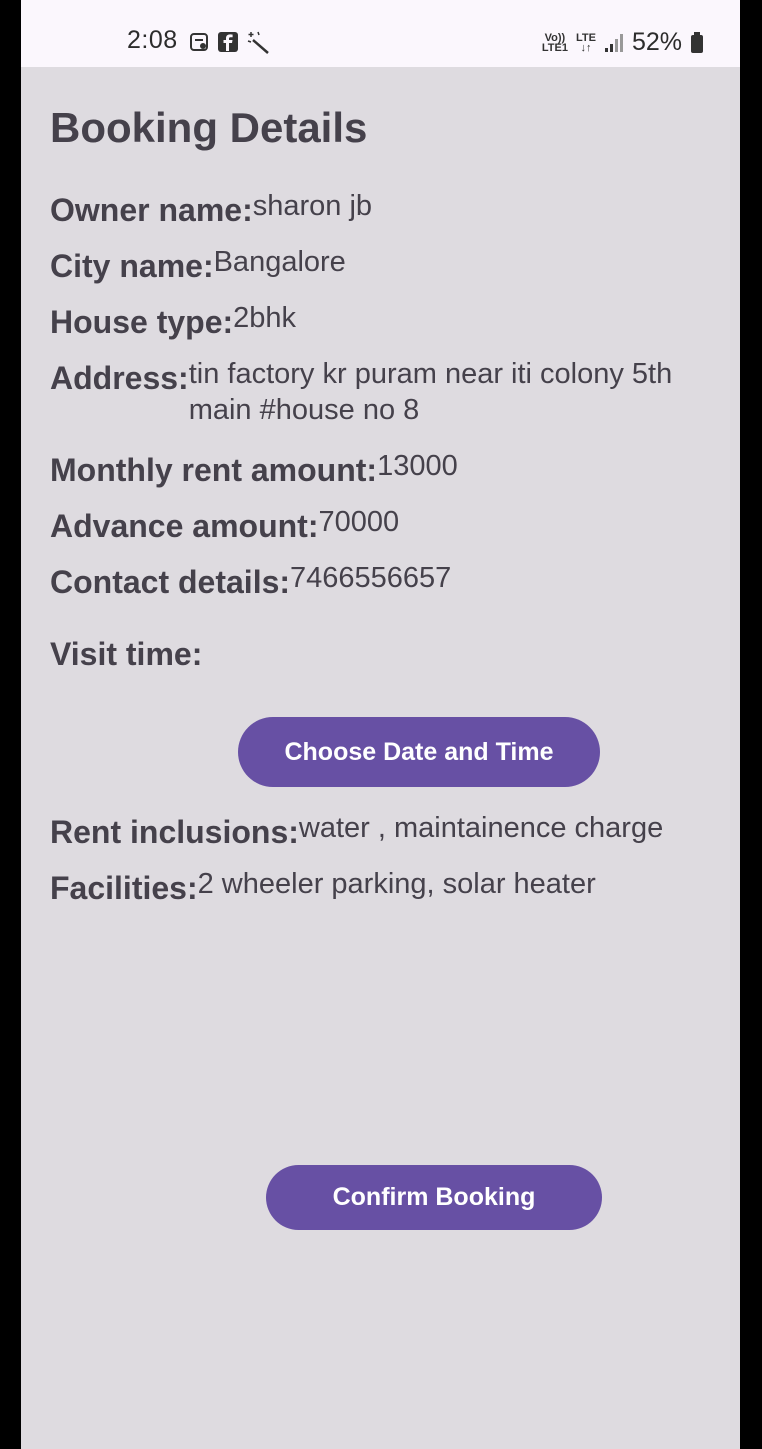 The height and width of the screenshot is (1449, 762). Describe the element at coordinates (119, 378) in the screenshot. I see `address-label: Address:` at that location.